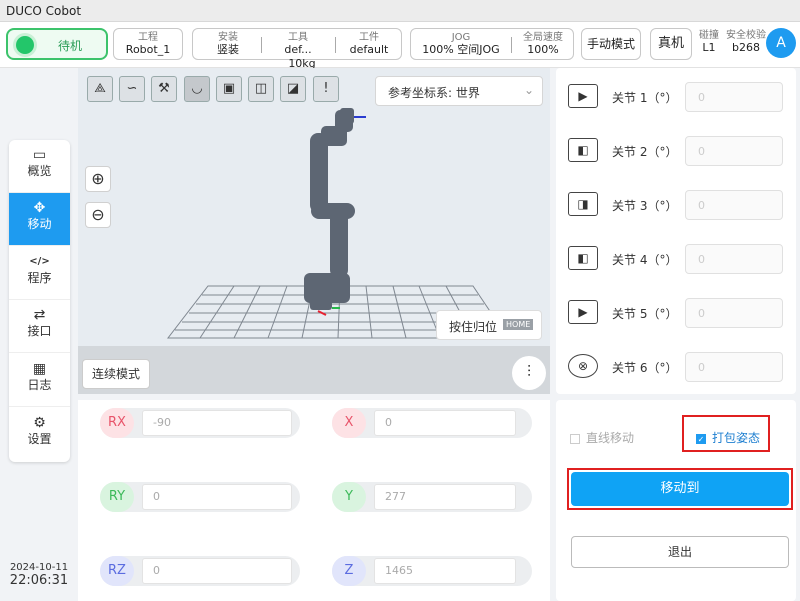  What do you see at coordinates (781, 43) in the screenshot?
I see `user-avatar: A` at bounding box center [781, 43].